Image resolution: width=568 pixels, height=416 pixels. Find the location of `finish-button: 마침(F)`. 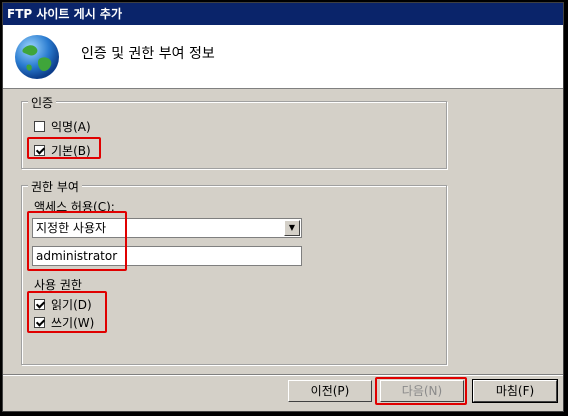

finish-button: 마침(F) is located at coordinates (515, 391).